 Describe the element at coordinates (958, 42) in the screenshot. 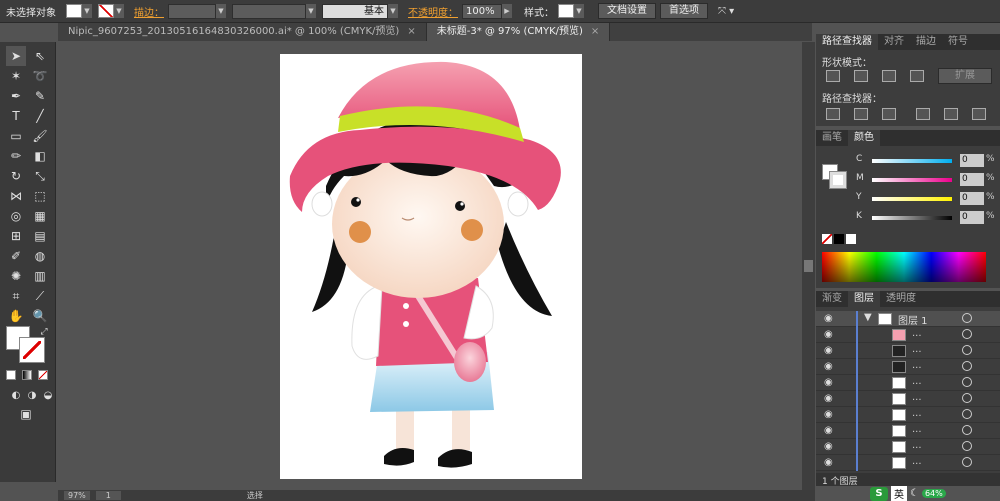

I see `tab-symbols: 符号` at that location.